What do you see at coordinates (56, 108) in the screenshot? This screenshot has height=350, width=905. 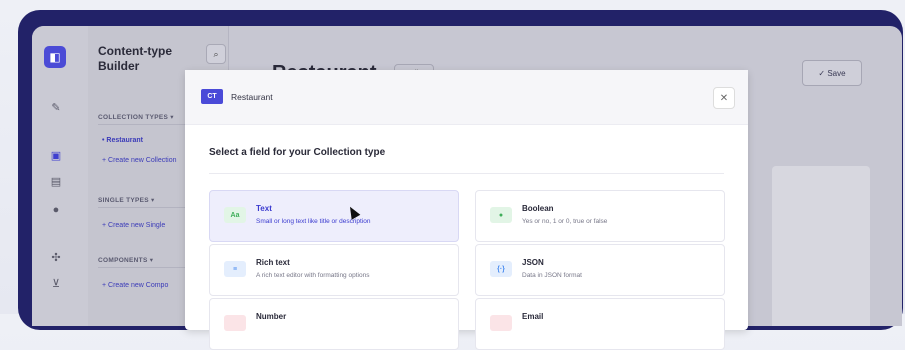 I see `pencil-icon: ✎` at bounding box center [56, 108].